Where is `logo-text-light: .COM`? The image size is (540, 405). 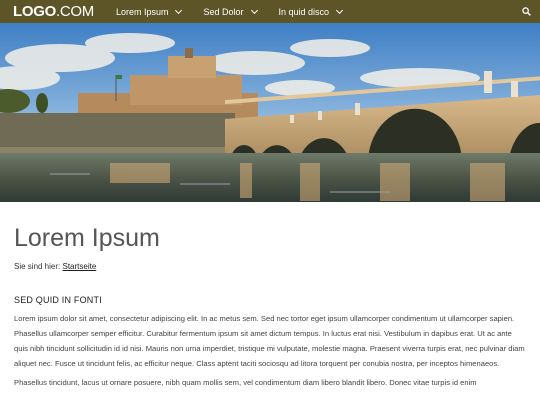 logo-text-light: .COM is located at coordinates (74, 11).